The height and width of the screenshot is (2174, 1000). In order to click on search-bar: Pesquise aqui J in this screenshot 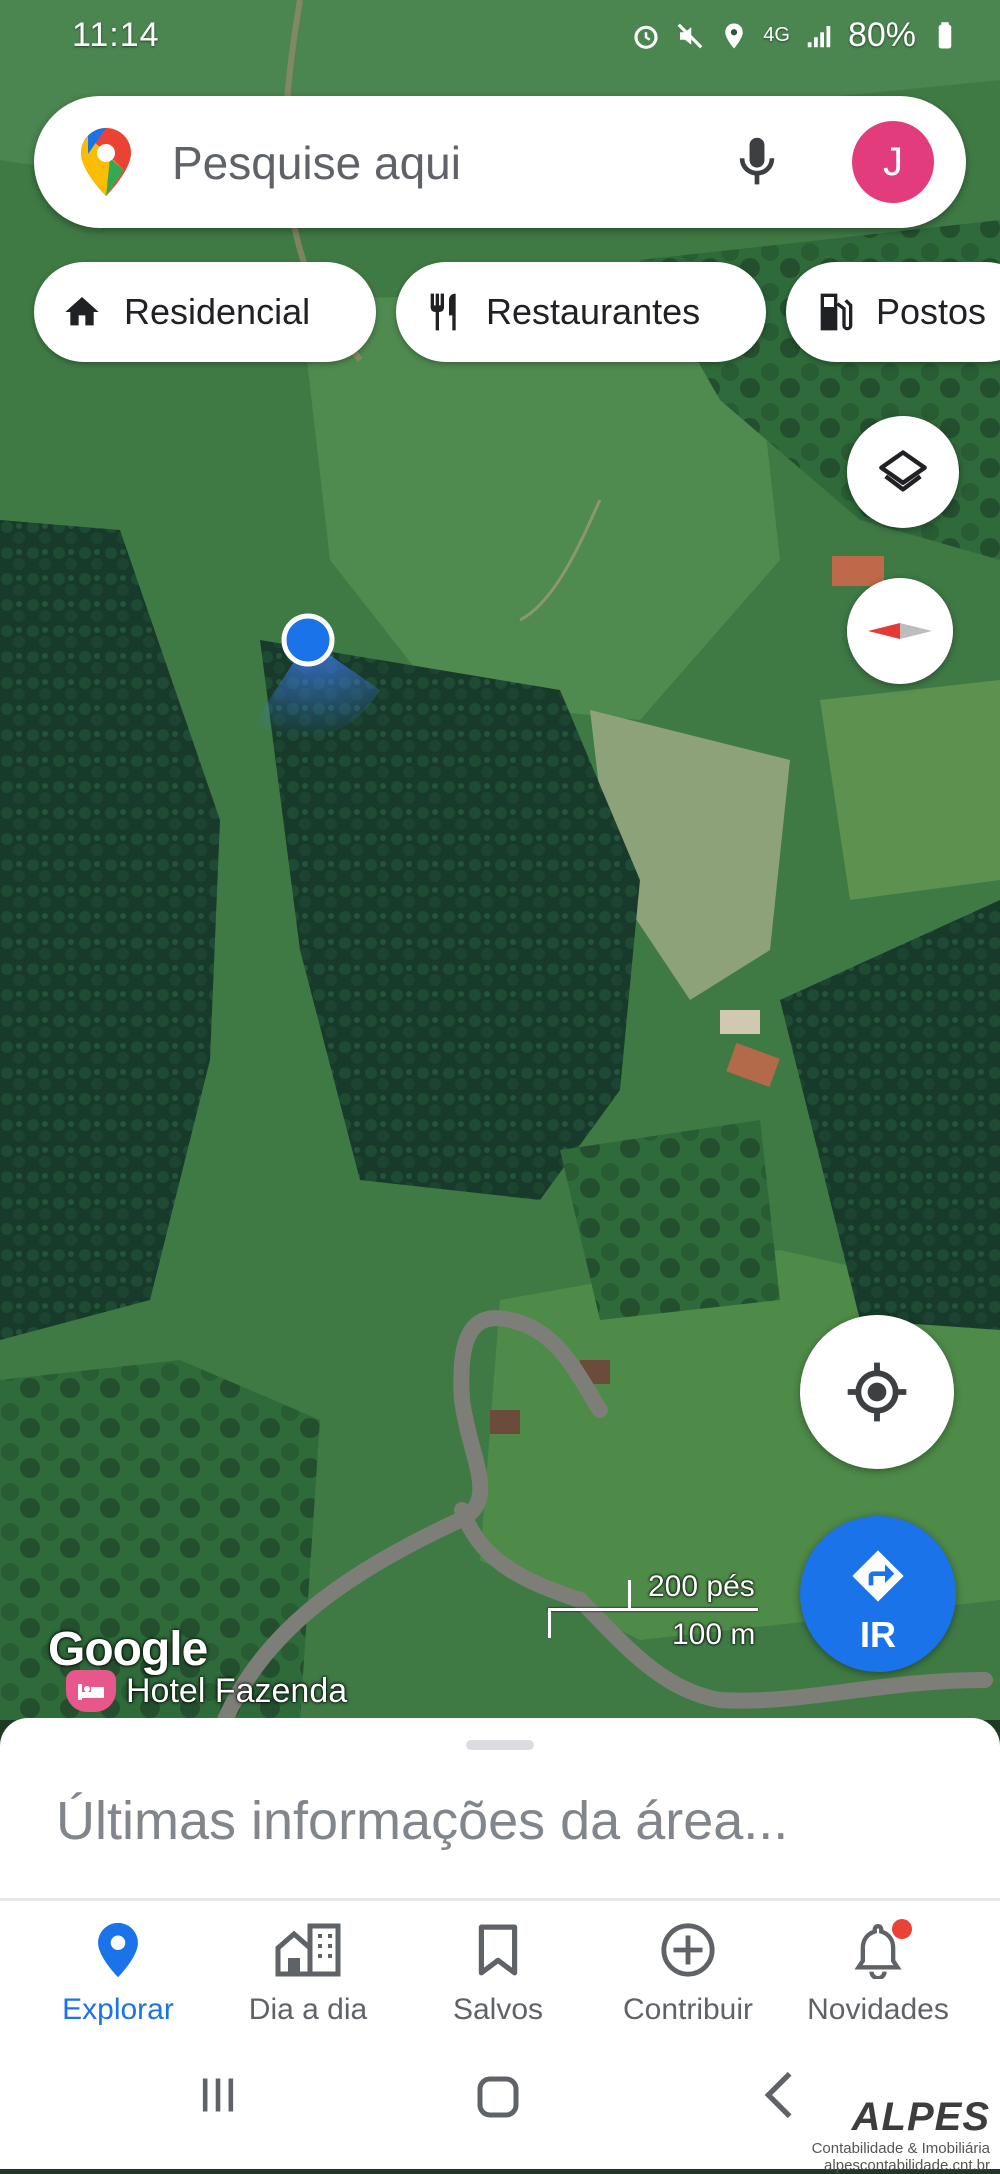, I will do `click(500, 162)`.